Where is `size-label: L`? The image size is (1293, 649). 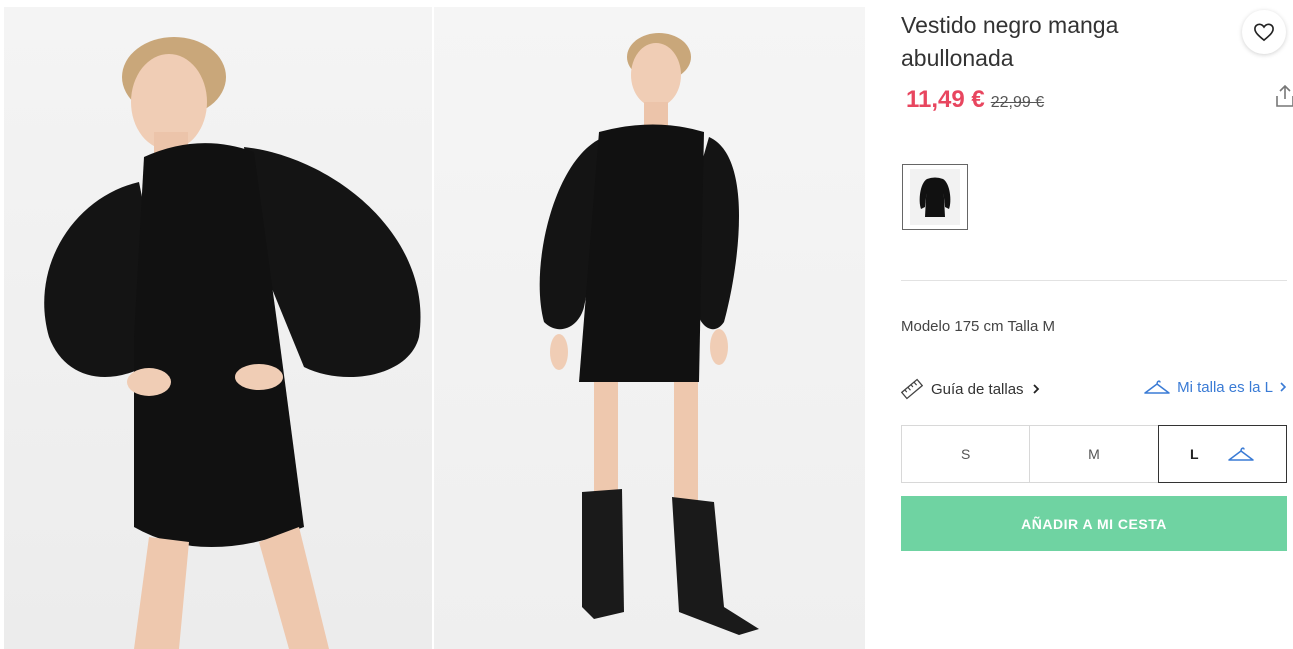
size-label: L is located at coordinates (1194, 454).